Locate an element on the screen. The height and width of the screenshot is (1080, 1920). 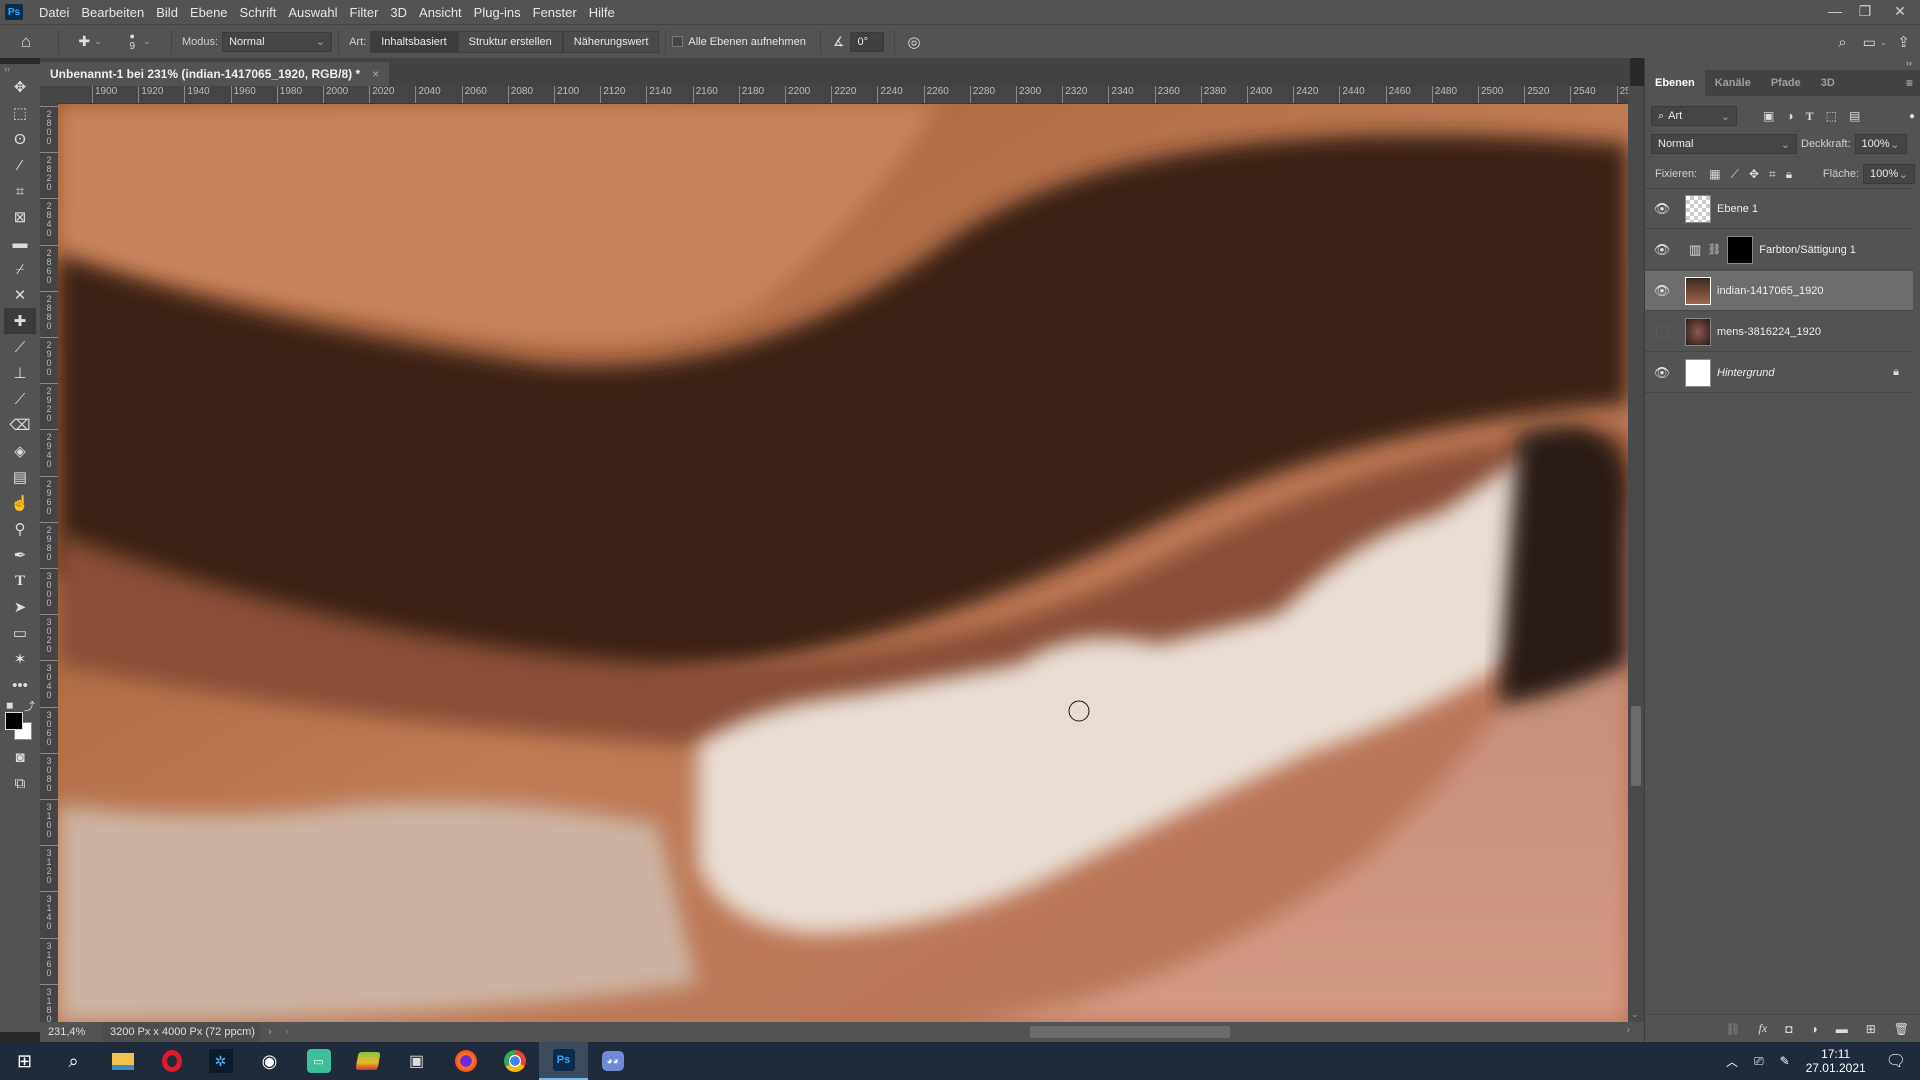
firefox-icon is located at coordinates (465, 1061).